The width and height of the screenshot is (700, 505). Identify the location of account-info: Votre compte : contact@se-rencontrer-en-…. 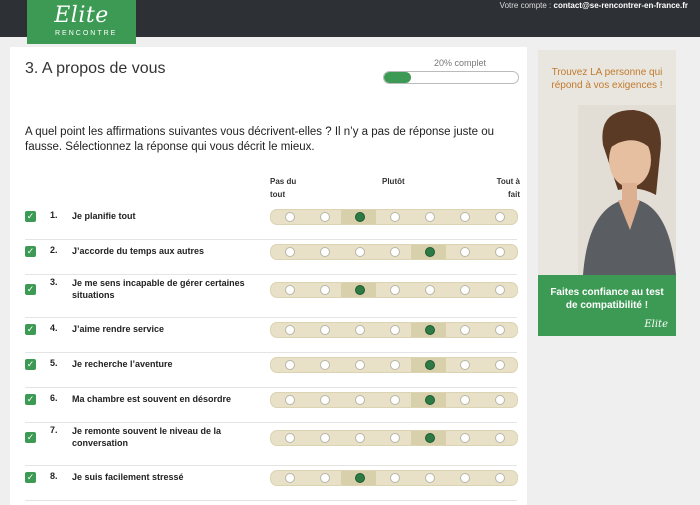
(594, 5).